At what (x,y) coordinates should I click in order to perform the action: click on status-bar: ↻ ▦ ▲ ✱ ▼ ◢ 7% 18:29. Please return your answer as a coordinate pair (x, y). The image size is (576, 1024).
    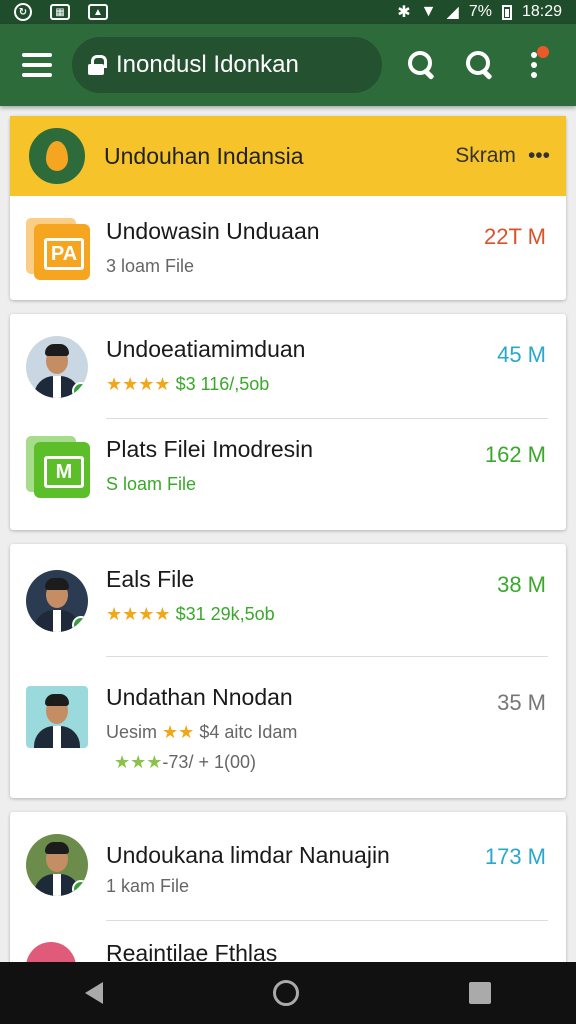
    Looking at the image, I should click on (288, 12).